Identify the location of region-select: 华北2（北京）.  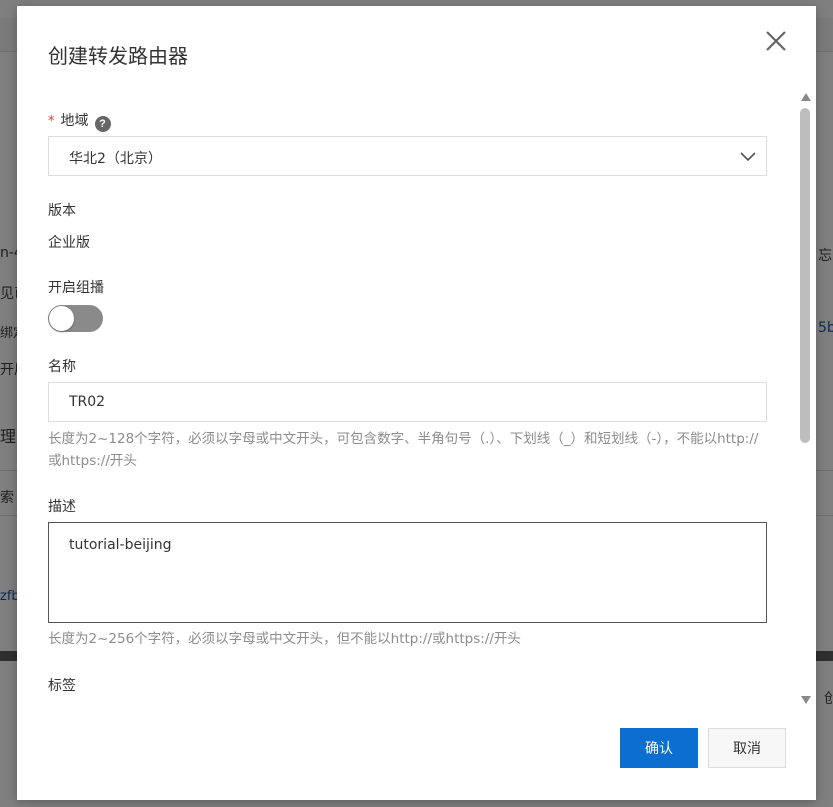
(407, 156).